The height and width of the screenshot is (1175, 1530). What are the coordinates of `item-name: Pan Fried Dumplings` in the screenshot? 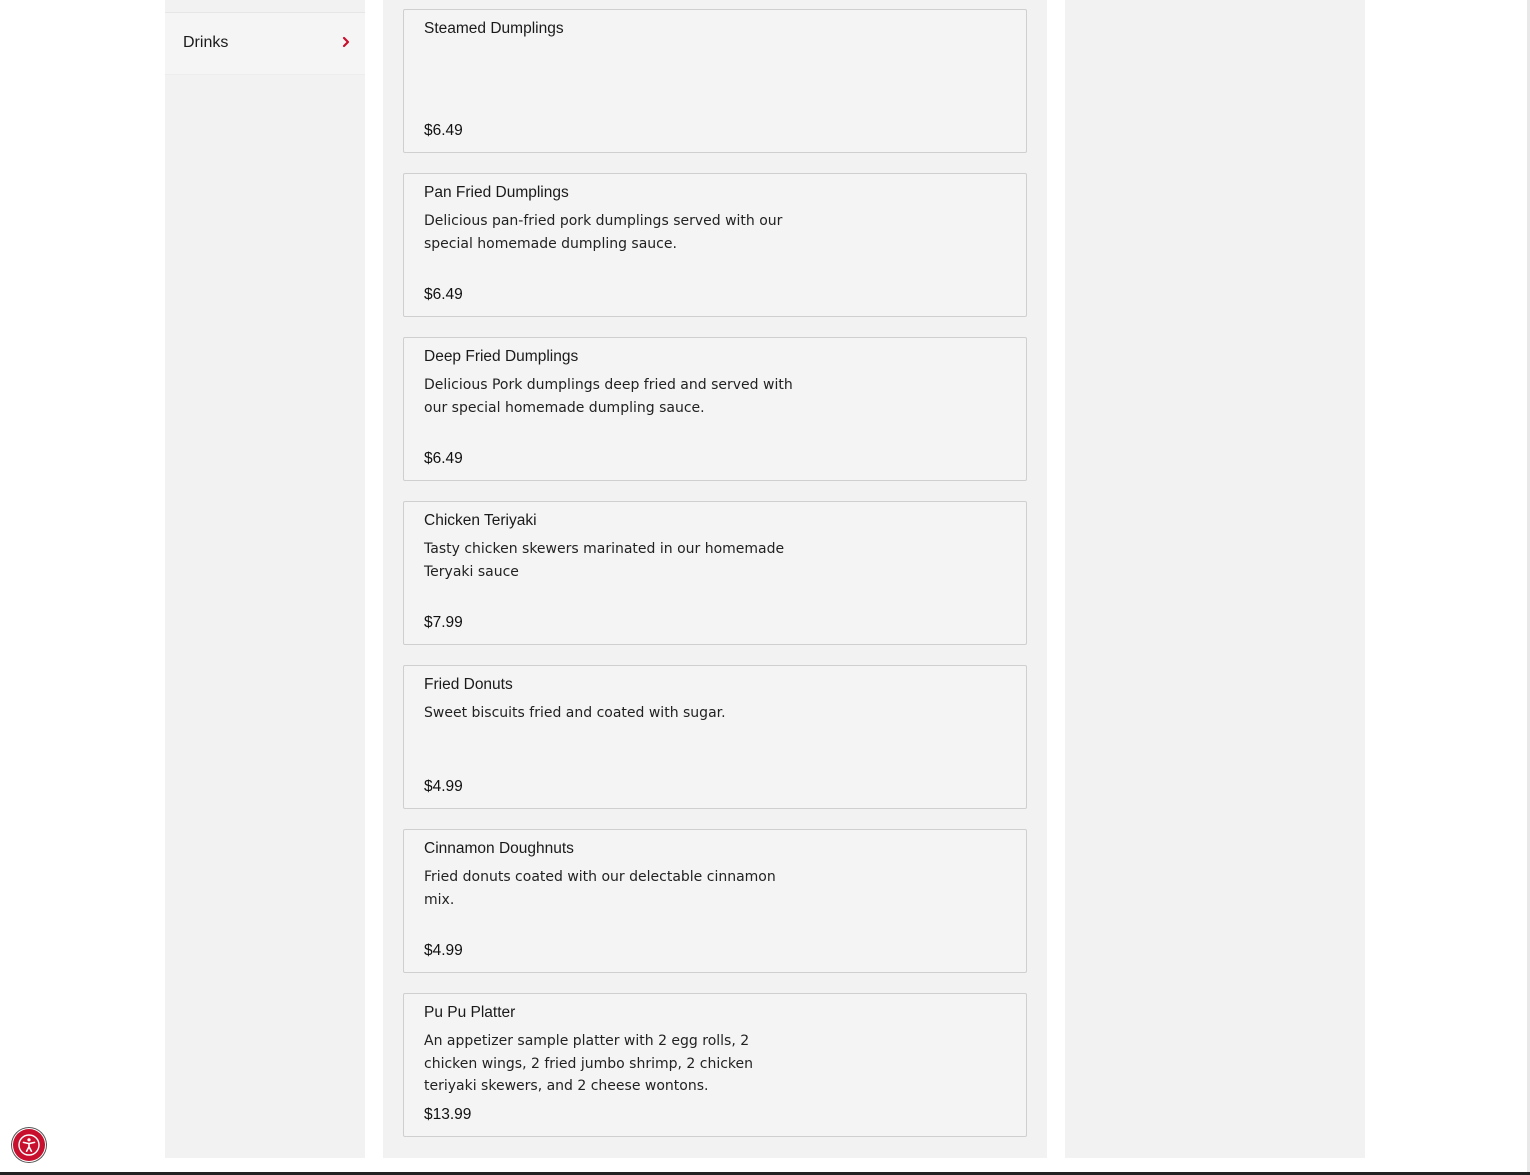 It's located at (496, 192).